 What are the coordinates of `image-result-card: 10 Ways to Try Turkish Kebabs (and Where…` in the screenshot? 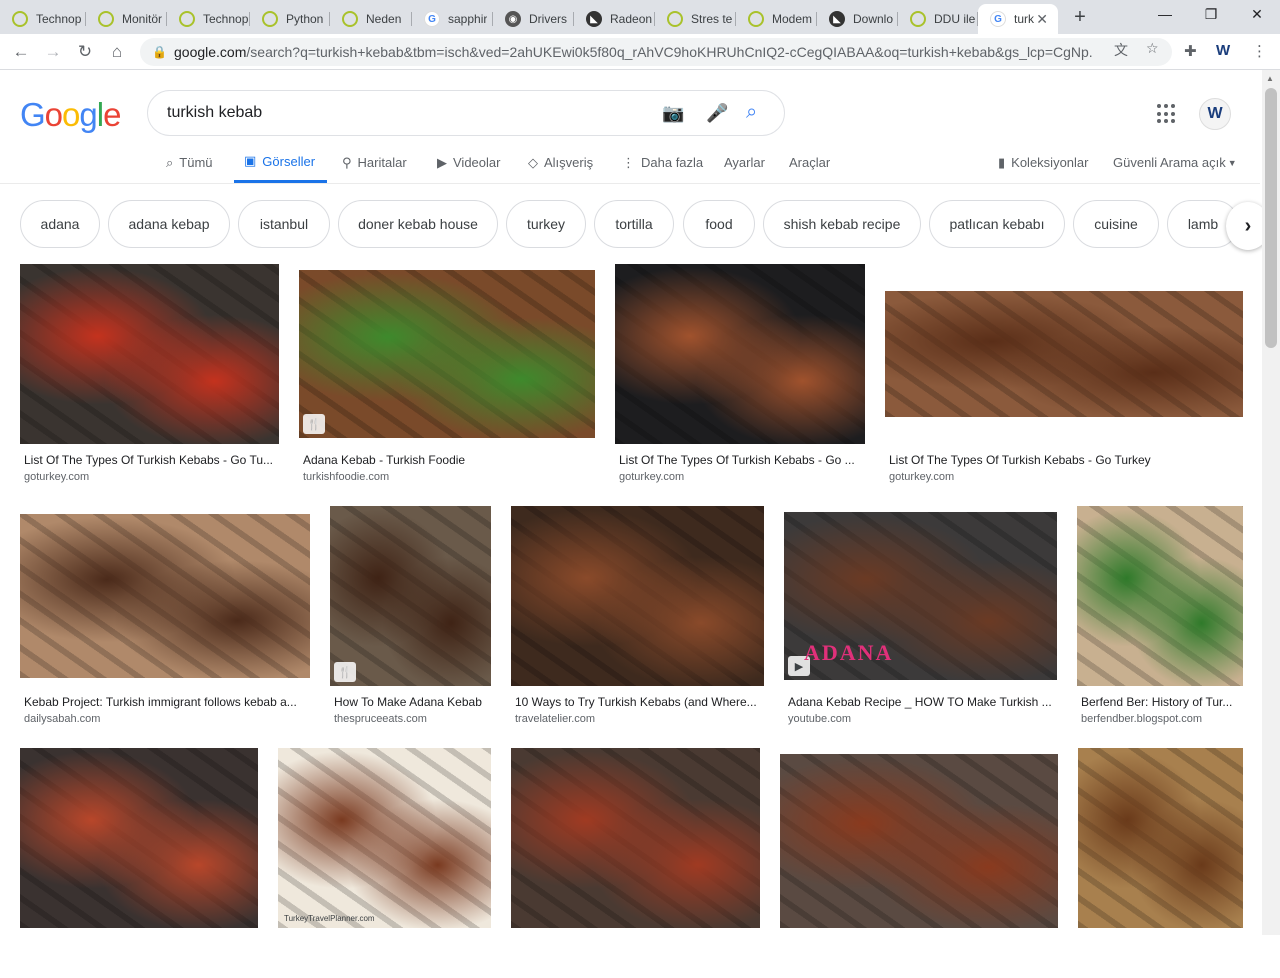 It's located at (637, 621).